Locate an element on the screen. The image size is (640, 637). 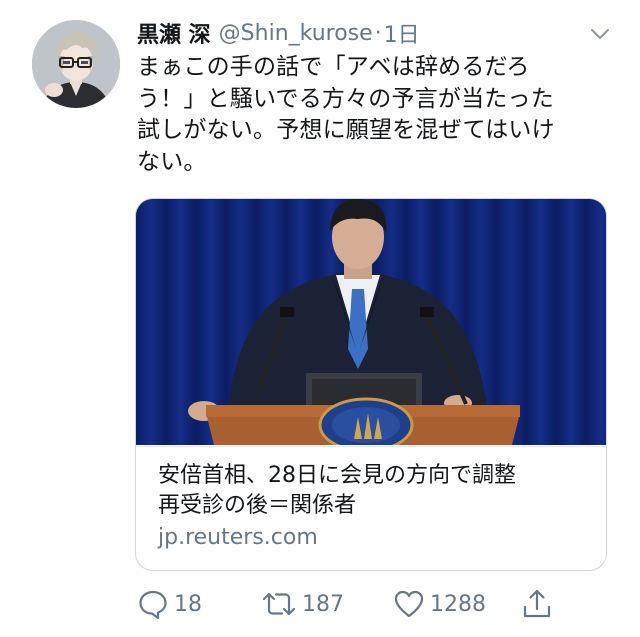
retweet-count: 187 is located at coordinates (323, 604).